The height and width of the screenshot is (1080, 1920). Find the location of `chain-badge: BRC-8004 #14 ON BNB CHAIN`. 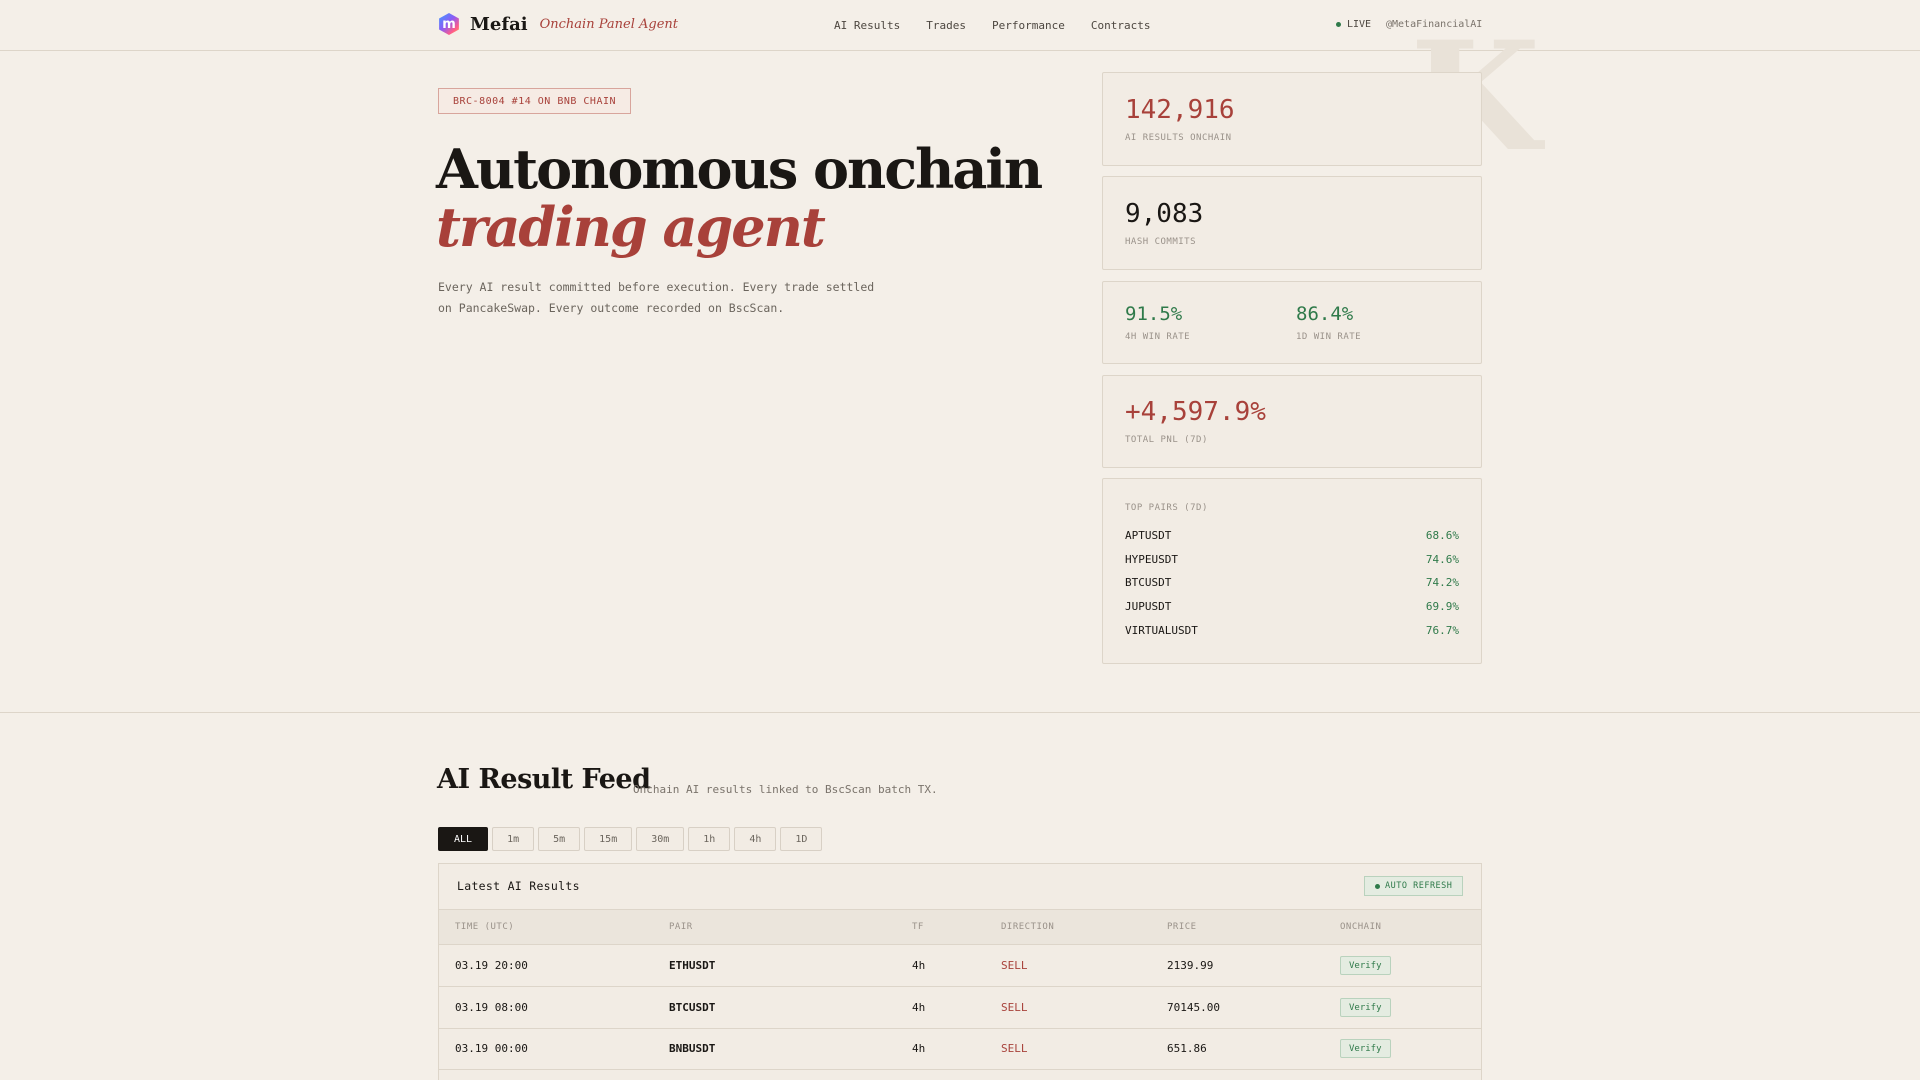

chain-badge: BRC-8004 #14 ON BNB CHAIN is located at coordinates (535, 101).